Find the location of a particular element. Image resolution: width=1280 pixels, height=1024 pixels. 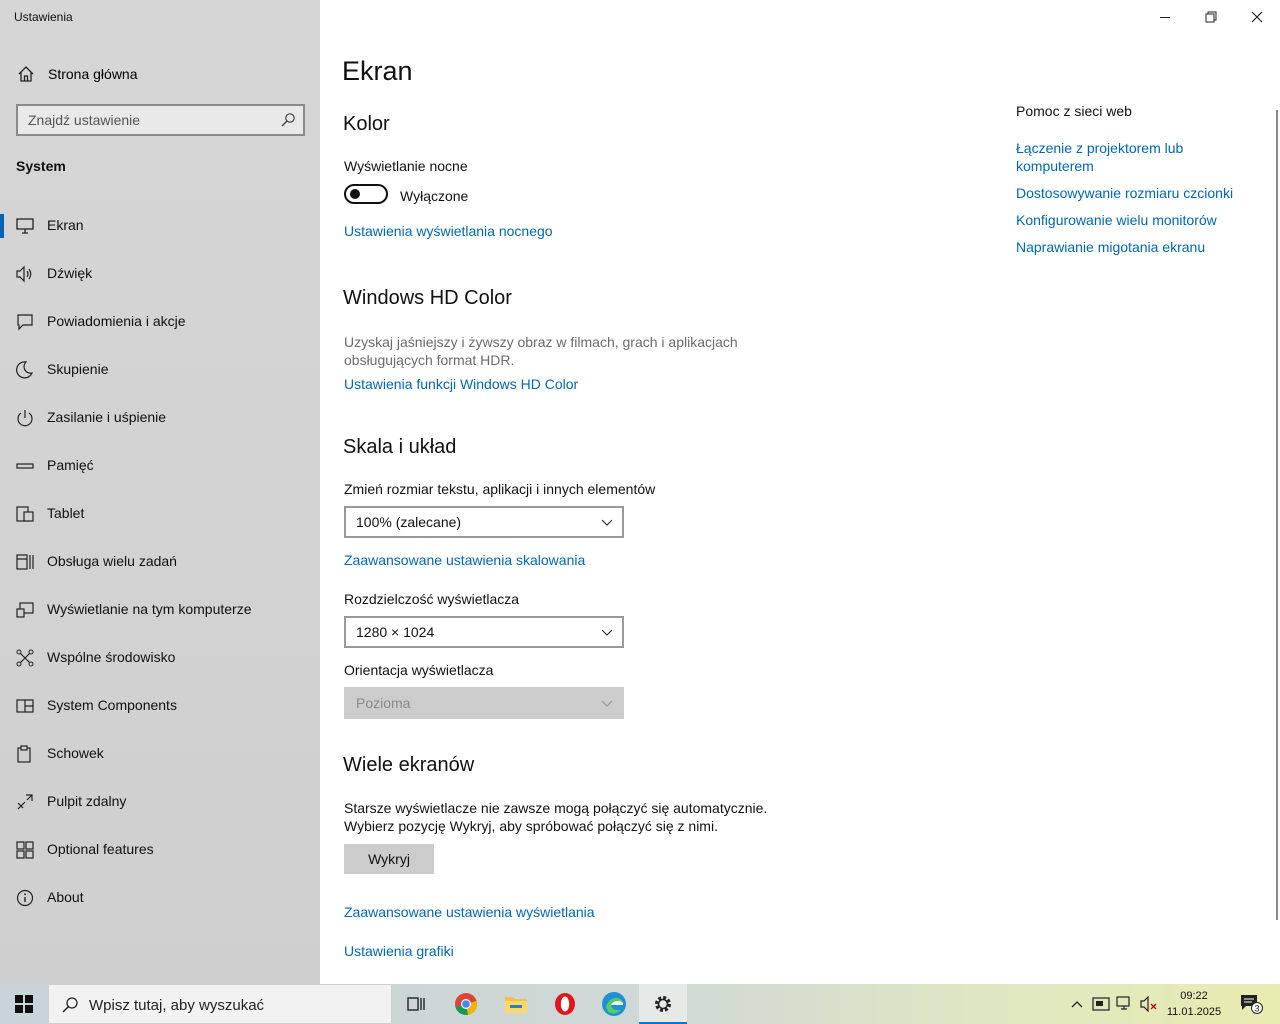

multitasking-icon is located at coordinates (25, 562).